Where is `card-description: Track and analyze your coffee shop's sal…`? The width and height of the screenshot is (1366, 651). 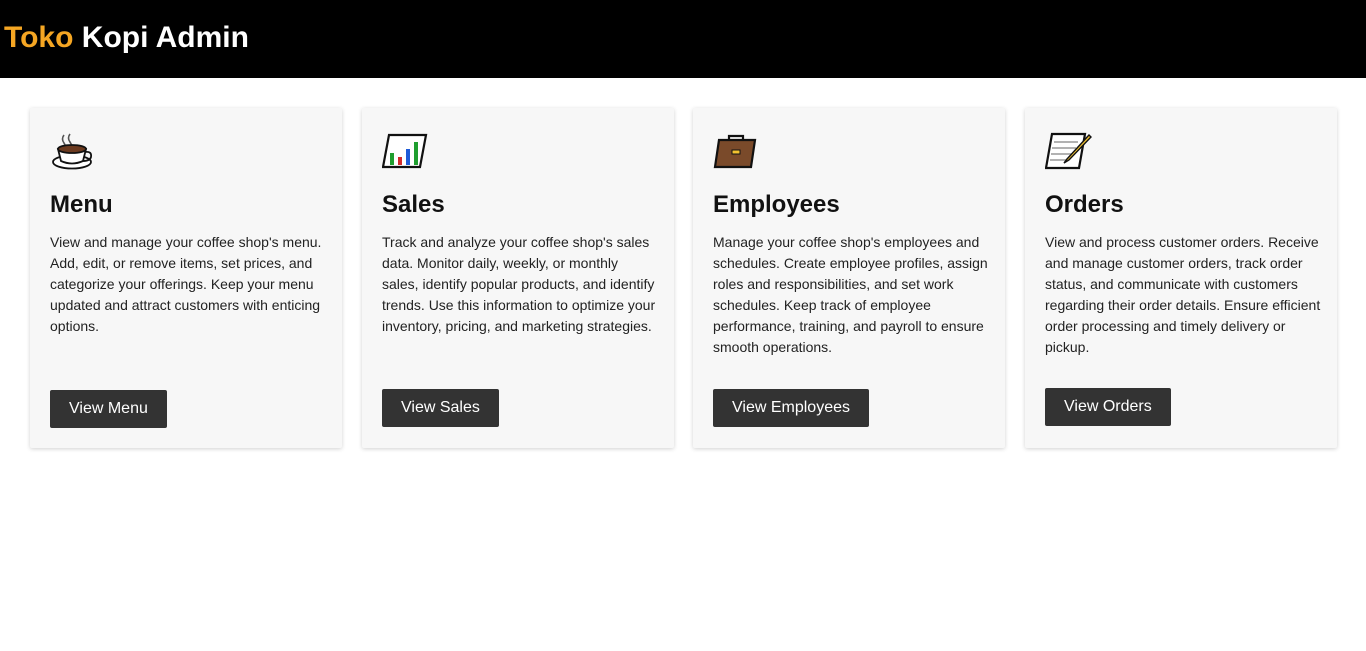 card-description: Track and analyze your coffee shop's sal… is located at coordinates (519, 284).